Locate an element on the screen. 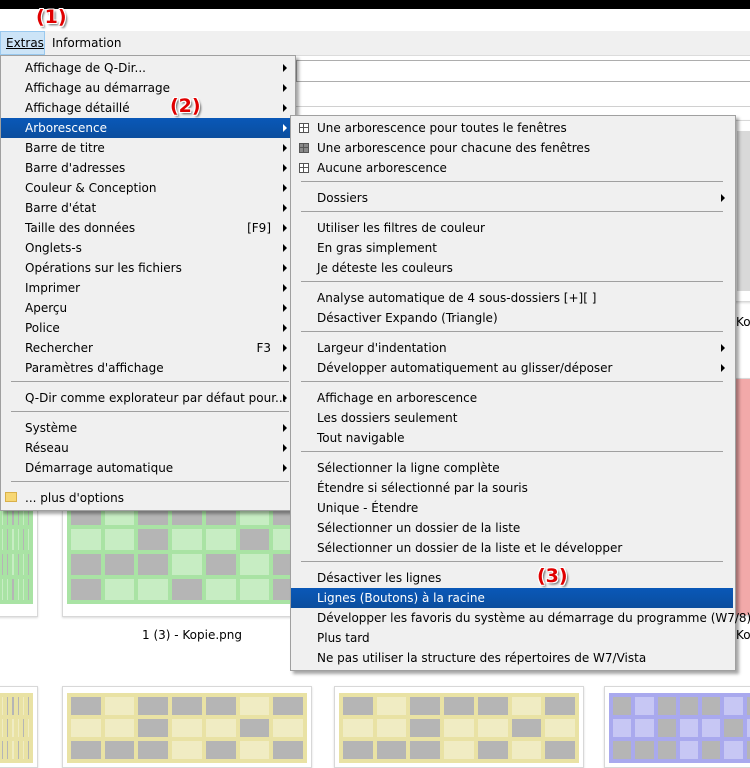  thumbnail-green-left-image is located at coordinates (16, 552).